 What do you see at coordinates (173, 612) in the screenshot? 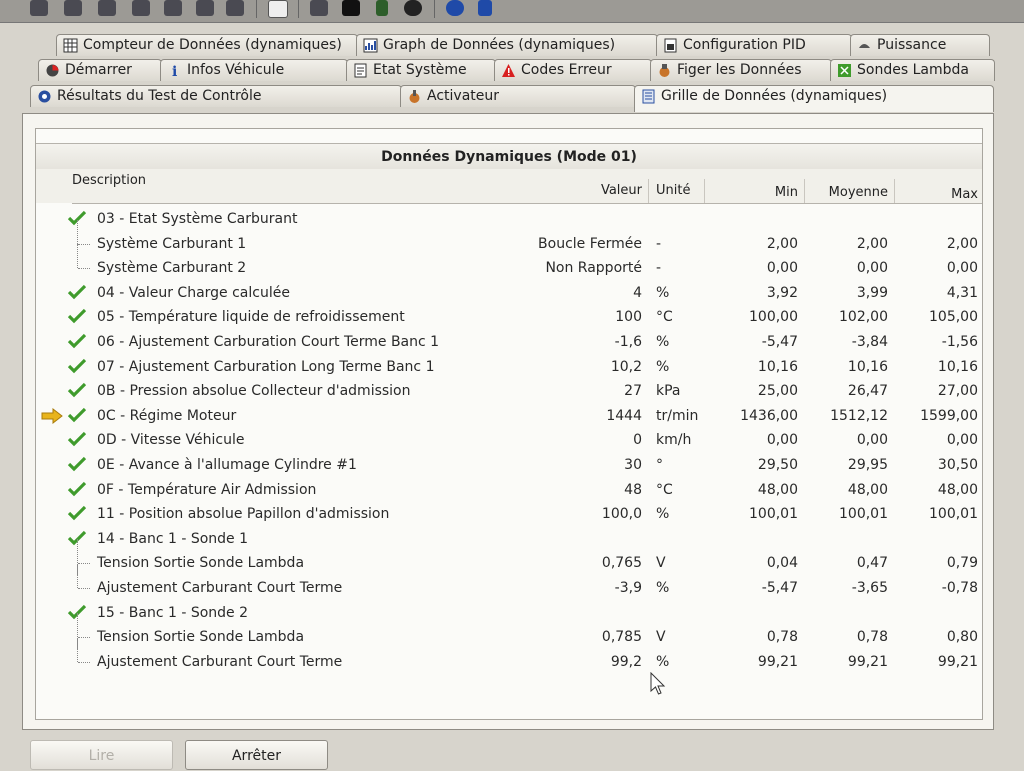
I see `row-description: 15 - Banc 1 - Sonde 2` at bounding box center [173, 612].